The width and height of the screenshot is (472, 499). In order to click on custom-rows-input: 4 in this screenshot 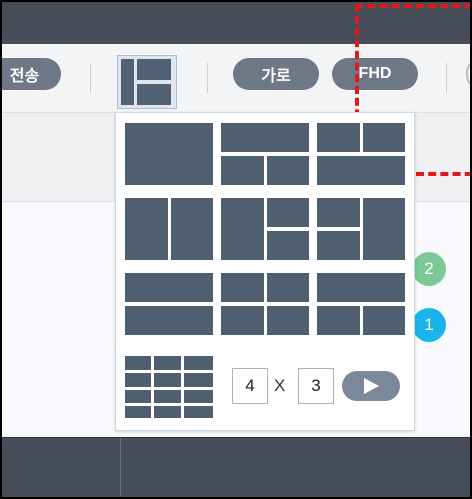, I will do `click(250, 386)`.